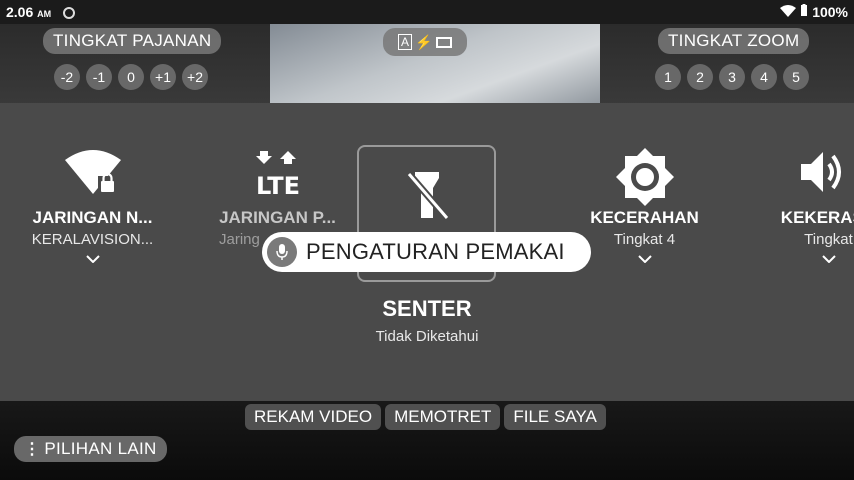 The width and height of the screenshot is (854, 480). I want to click on flash-auto-icon: ⚡, so click(424, 41).